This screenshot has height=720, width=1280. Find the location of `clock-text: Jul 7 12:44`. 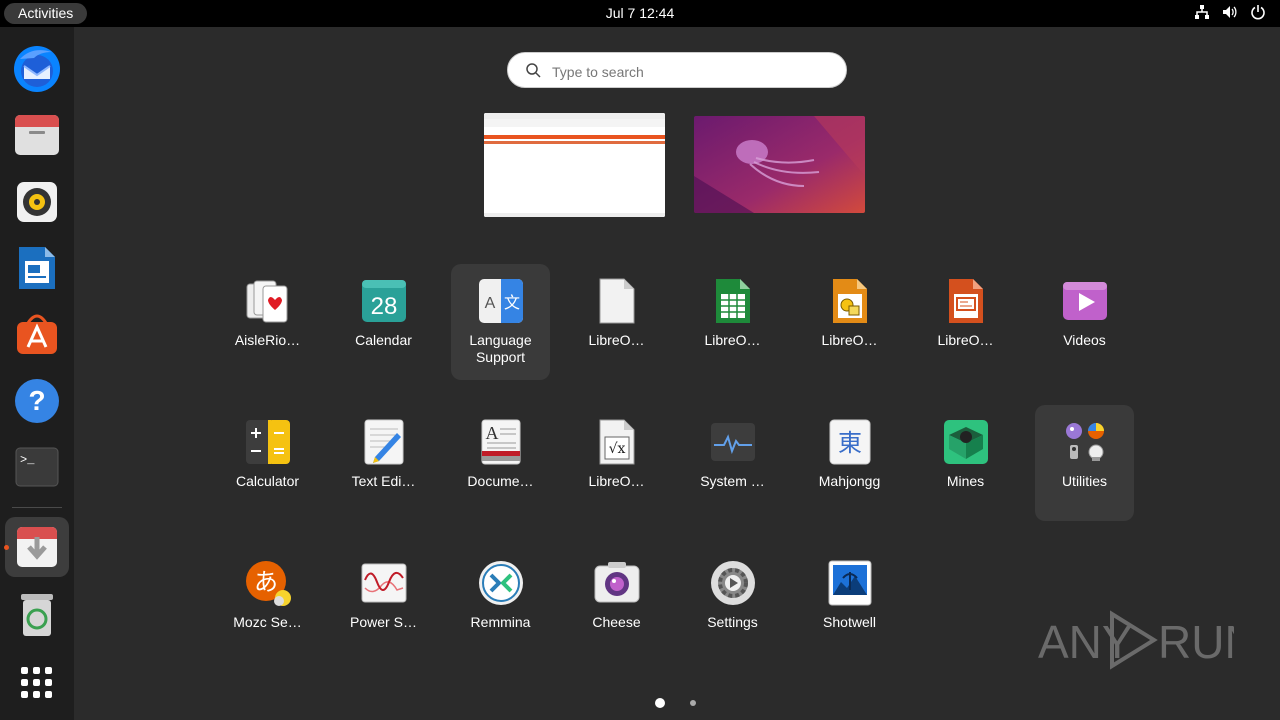

clock-text: Jul 7 12:44 is located at coordinates (640, 13).